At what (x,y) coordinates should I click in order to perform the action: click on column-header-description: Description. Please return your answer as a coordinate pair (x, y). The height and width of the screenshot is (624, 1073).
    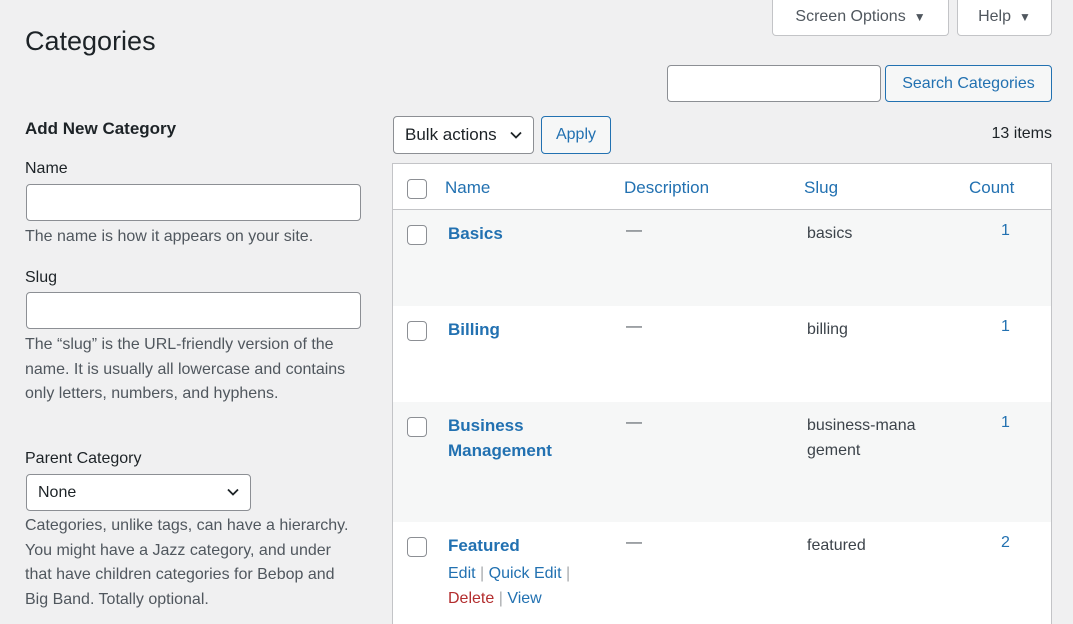
    Looking at the image, I should click on (666, 188).